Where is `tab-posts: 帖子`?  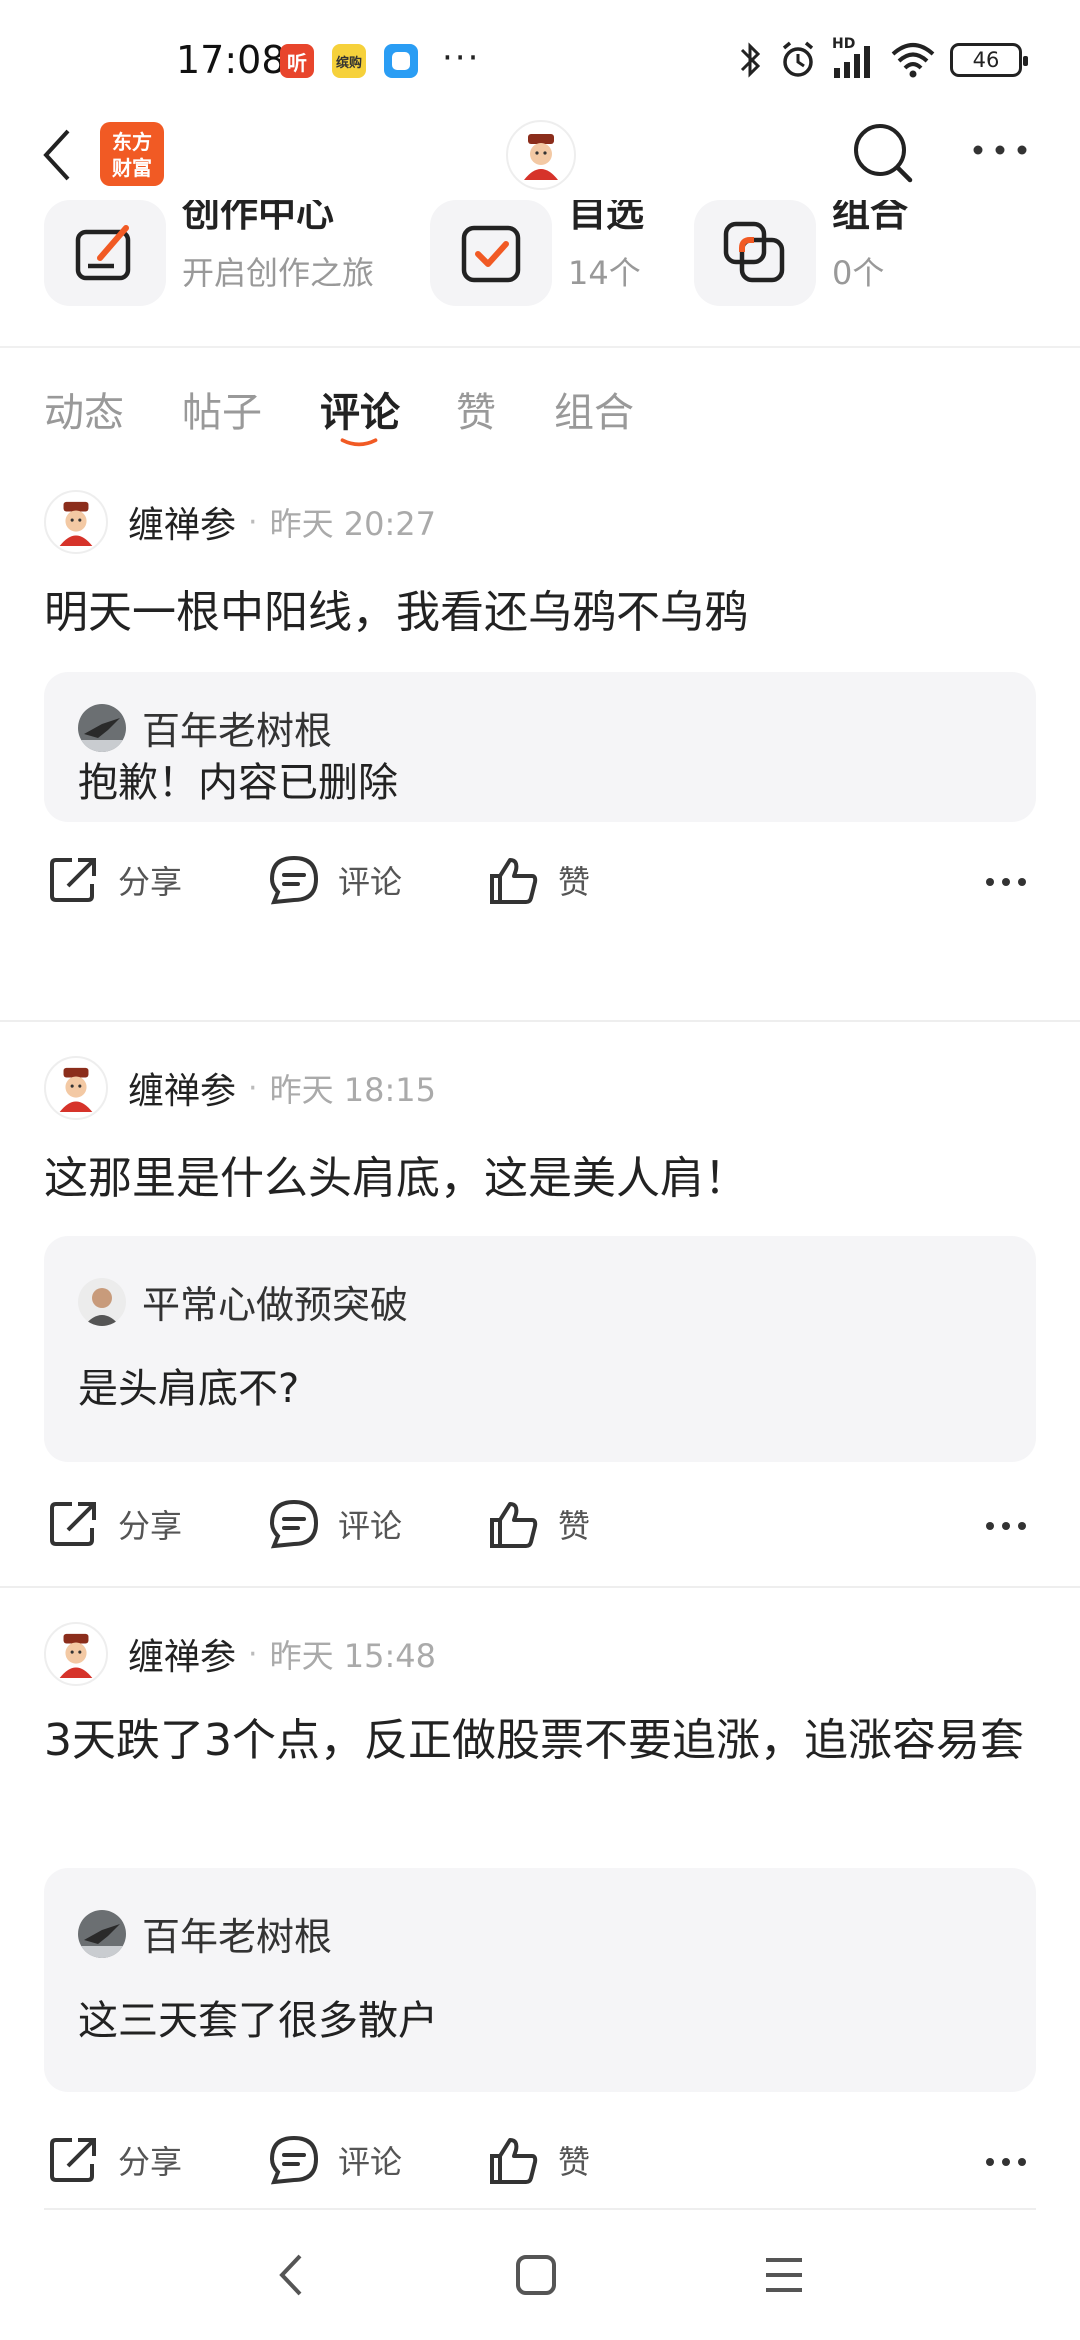 tab-posts: 帖子 is located at coordinates (222, 409).